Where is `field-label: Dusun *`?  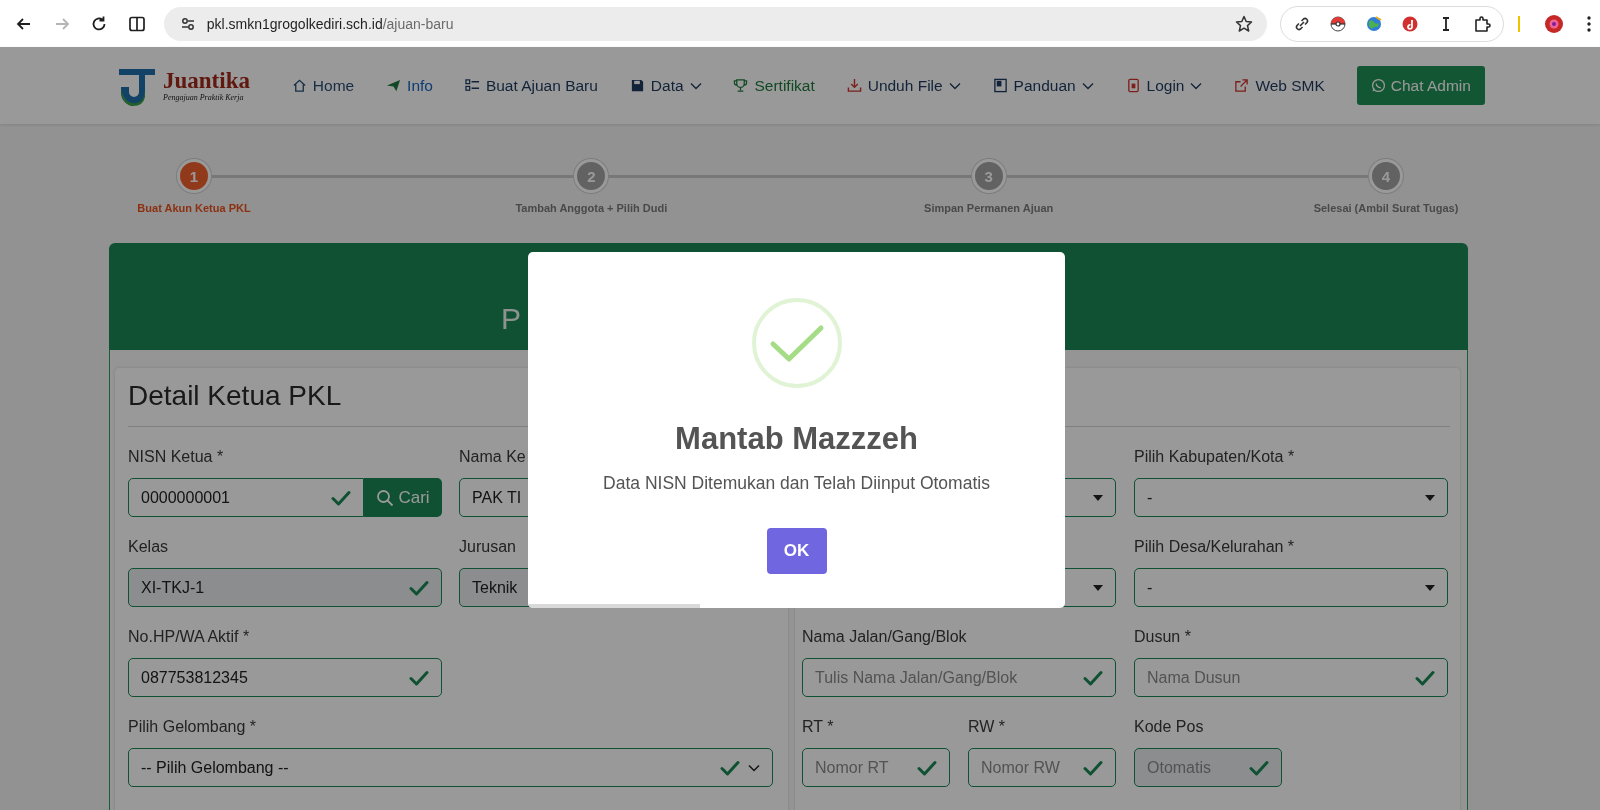
field-label: Dusun * is located at coordinates (1163, 637).